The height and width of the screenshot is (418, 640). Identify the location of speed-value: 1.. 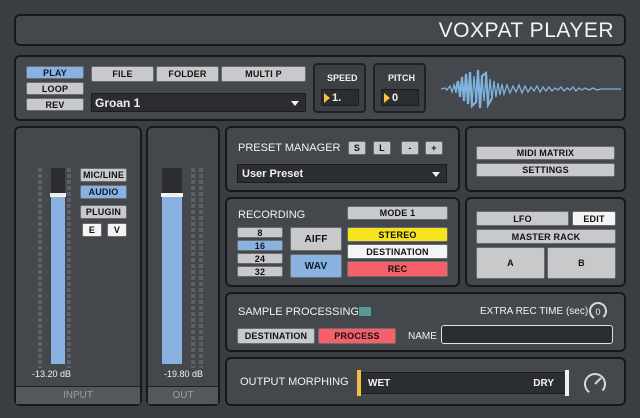
(337, 98).